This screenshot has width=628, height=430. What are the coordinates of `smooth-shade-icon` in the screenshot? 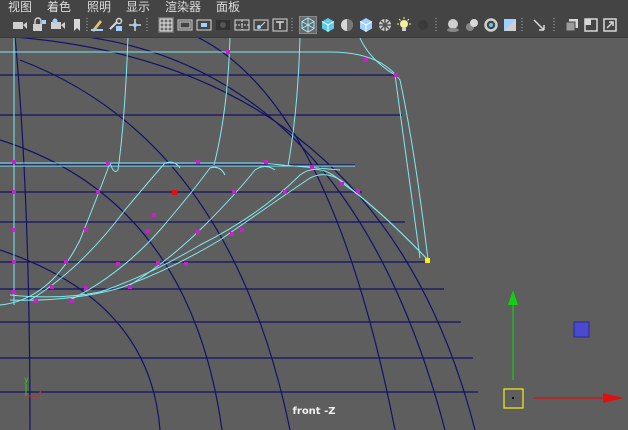 It's located at (328, 25).